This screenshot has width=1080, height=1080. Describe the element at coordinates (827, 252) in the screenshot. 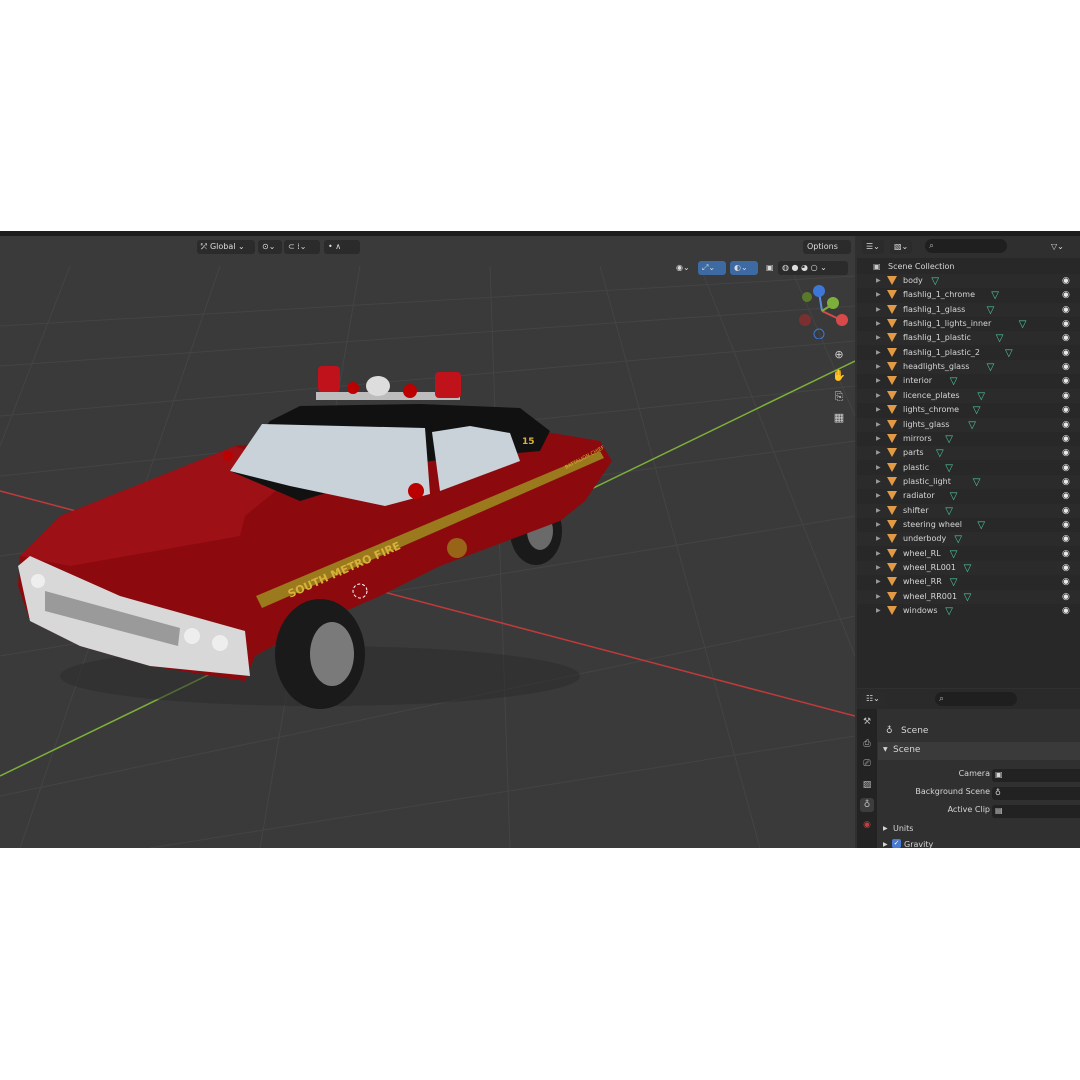

I see `options-dropdown: Options ⌄` at that location.